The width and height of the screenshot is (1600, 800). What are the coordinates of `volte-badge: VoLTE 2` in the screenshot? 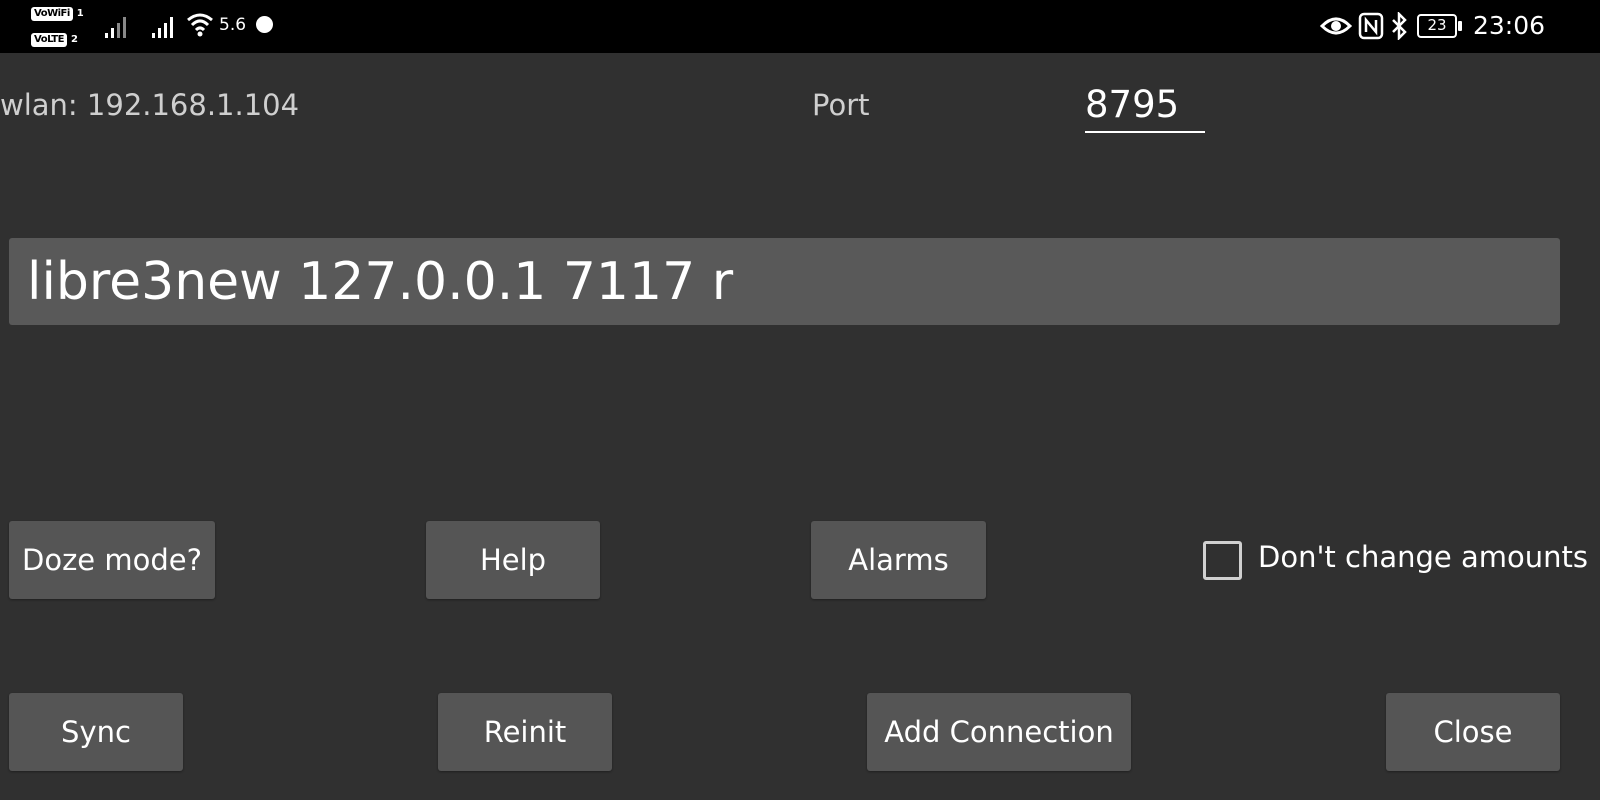 It's located at (54, 39).